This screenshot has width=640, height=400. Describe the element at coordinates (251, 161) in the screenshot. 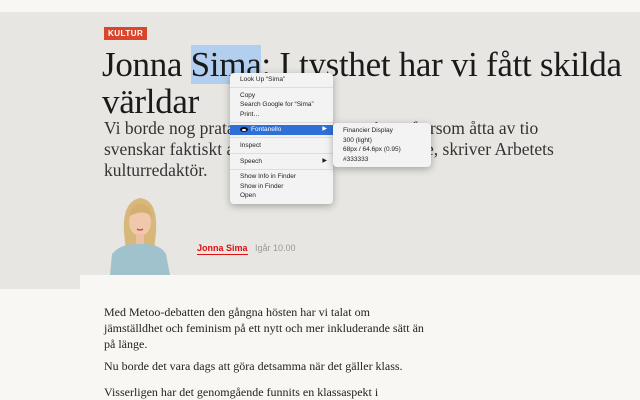

I see `menu-item-label: Speech` at that location.